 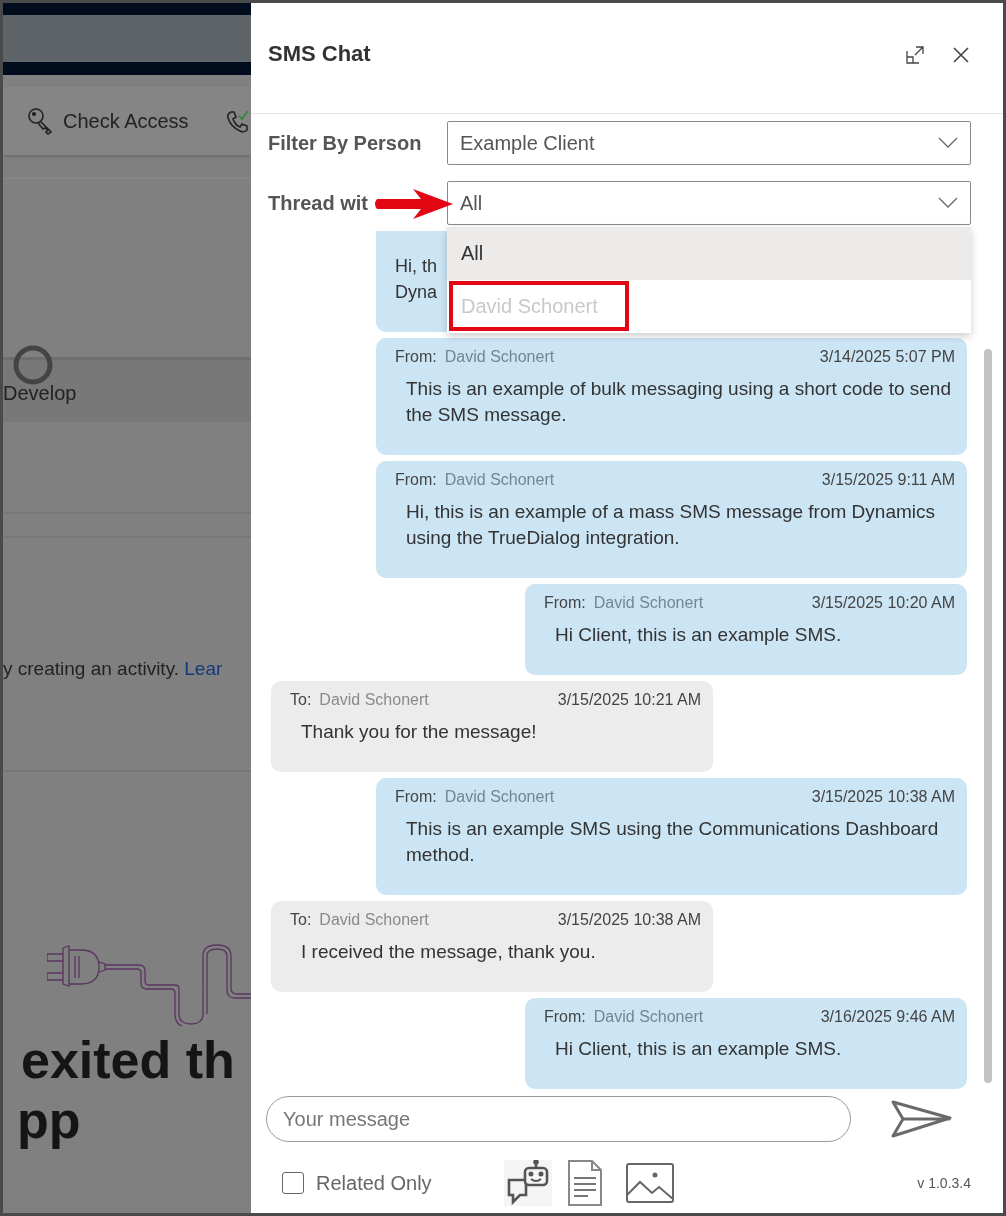 What do you see at coordinates (672, 842) in the screenshot?
I see `message-text: This is an example SMS using the Communications Dashboard method.` at bounding box center [672, 842].